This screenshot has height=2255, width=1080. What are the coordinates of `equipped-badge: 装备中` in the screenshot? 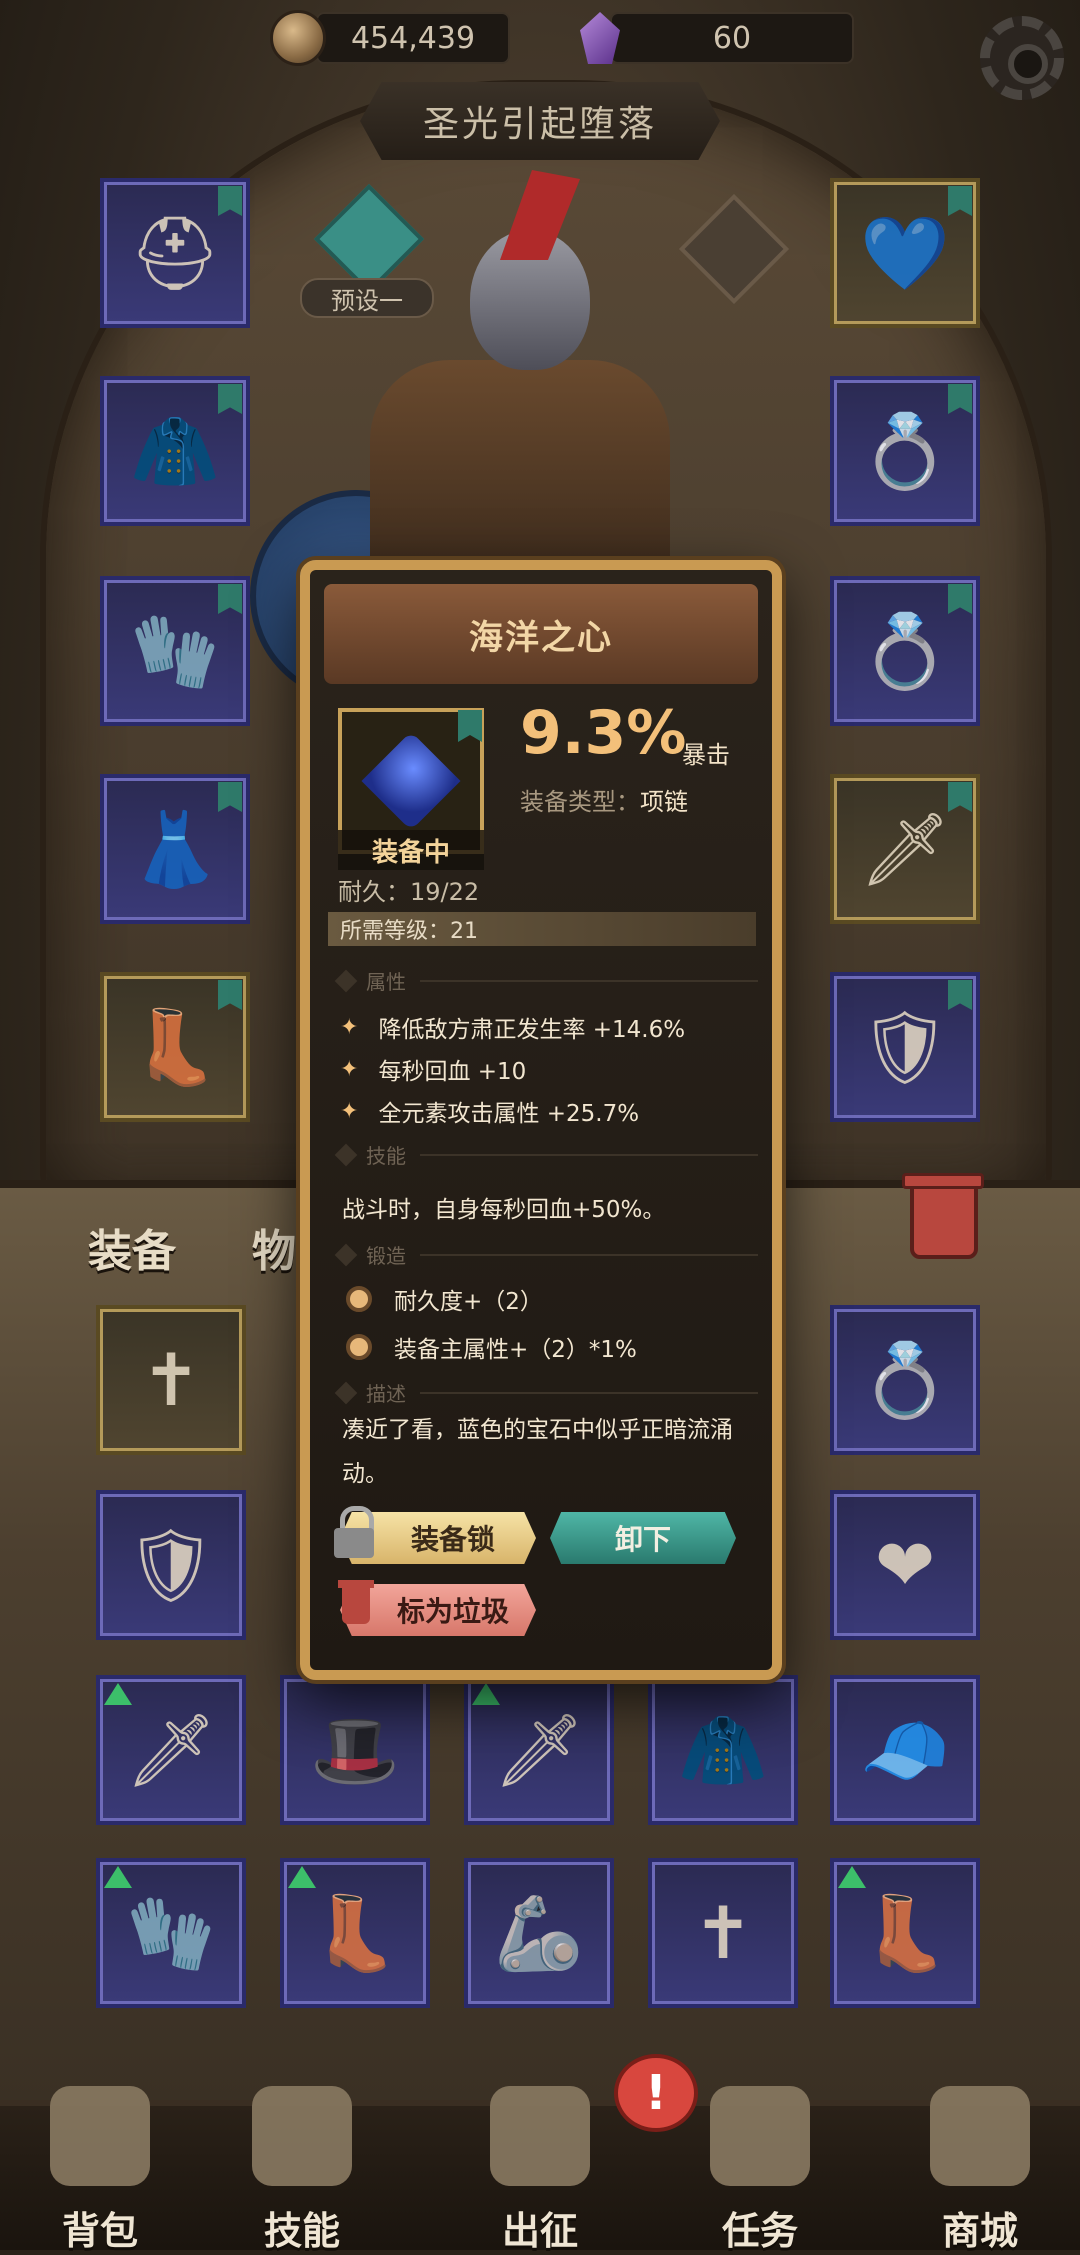 It's located at (411, 850).